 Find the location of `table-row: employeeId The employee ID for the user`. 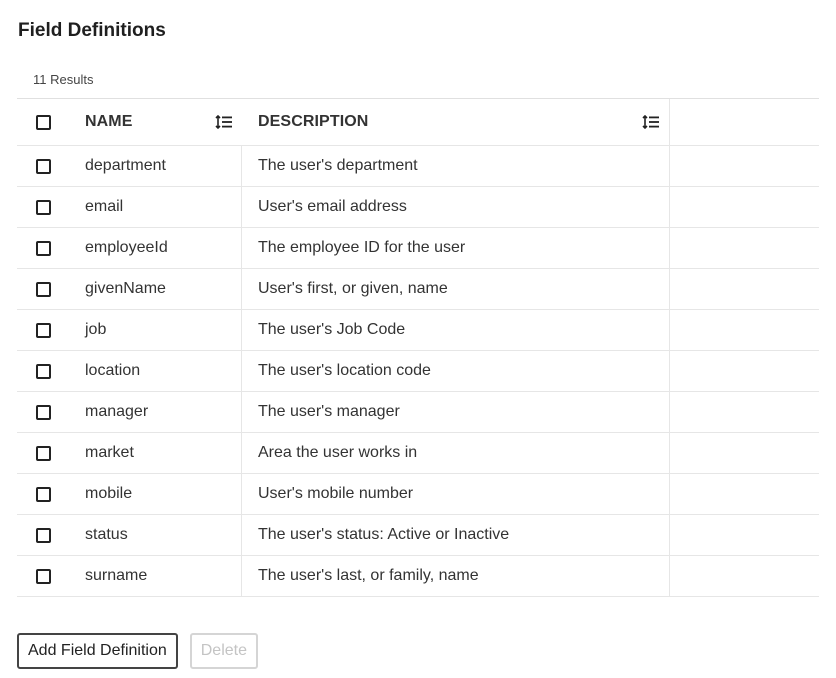

table-row: employeeId The employee ID for the user is located at coordinates (418, 248).